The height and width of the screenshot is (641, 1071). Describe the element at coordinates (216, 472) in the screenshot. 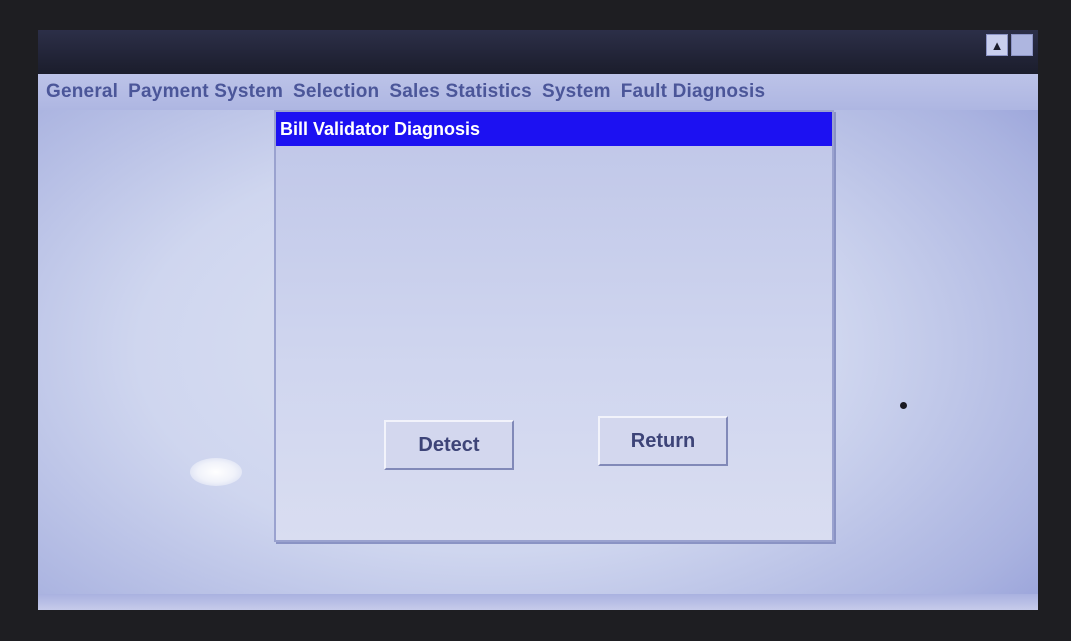

I see `screen-glare` at that location.